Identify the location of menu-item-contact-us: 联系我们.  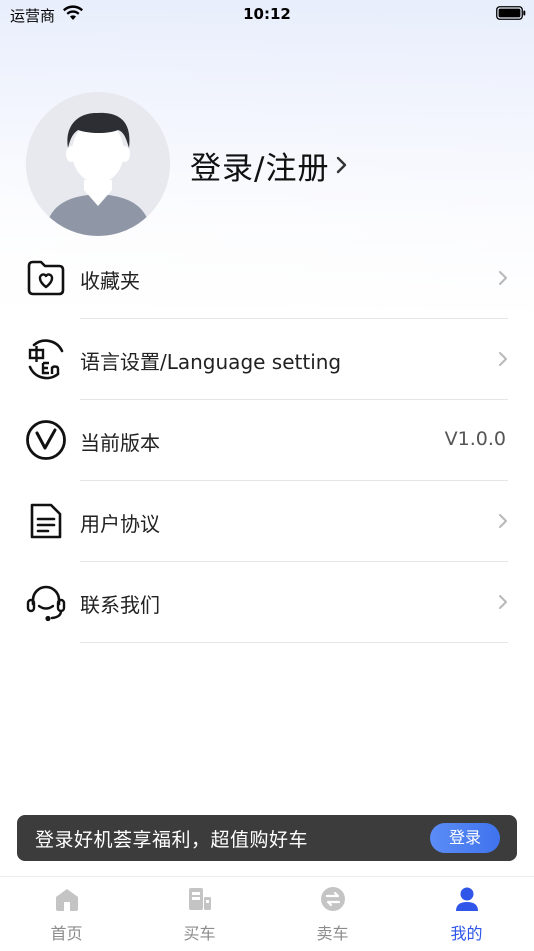
(267, 602).